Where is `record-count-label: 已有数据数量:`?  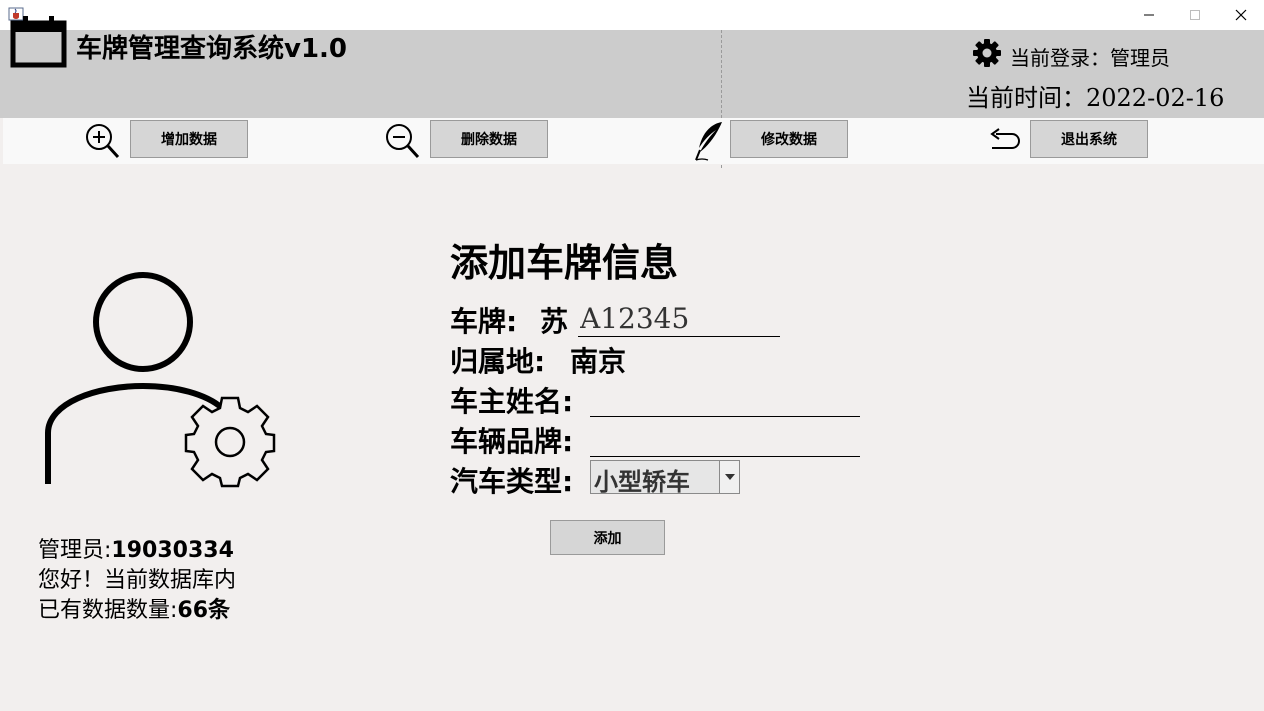
record-count-label: 已有数据数量: is located at coordinates (108, 610).